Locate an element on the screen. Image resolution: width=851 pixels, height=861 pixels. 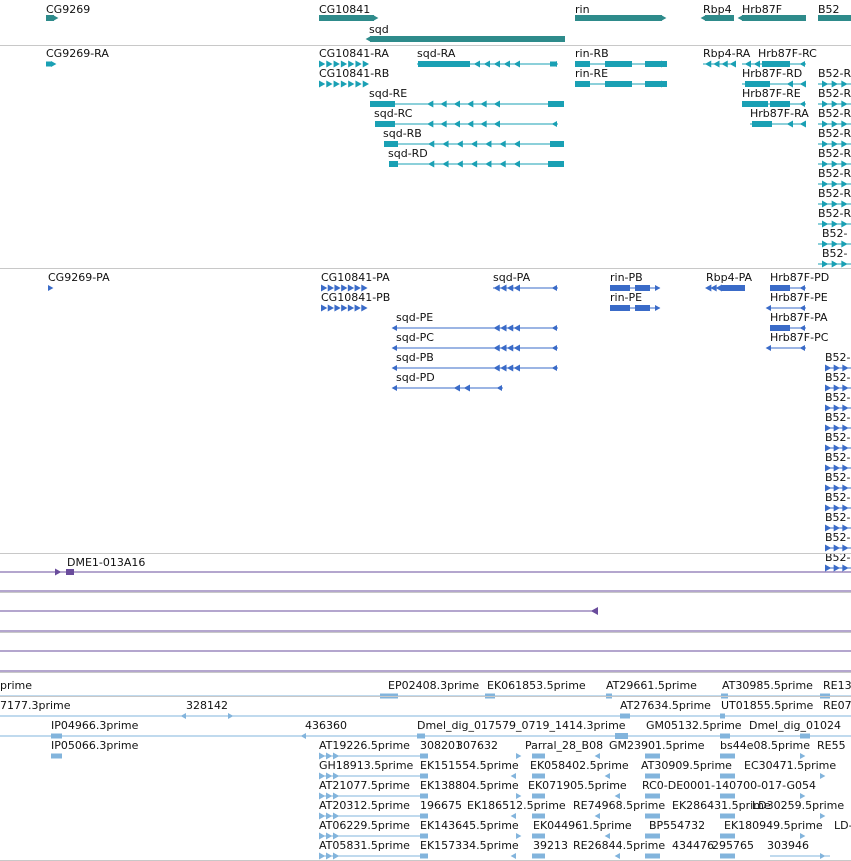
transcript-label: sqd-RE is located at coordinates (388, 93).